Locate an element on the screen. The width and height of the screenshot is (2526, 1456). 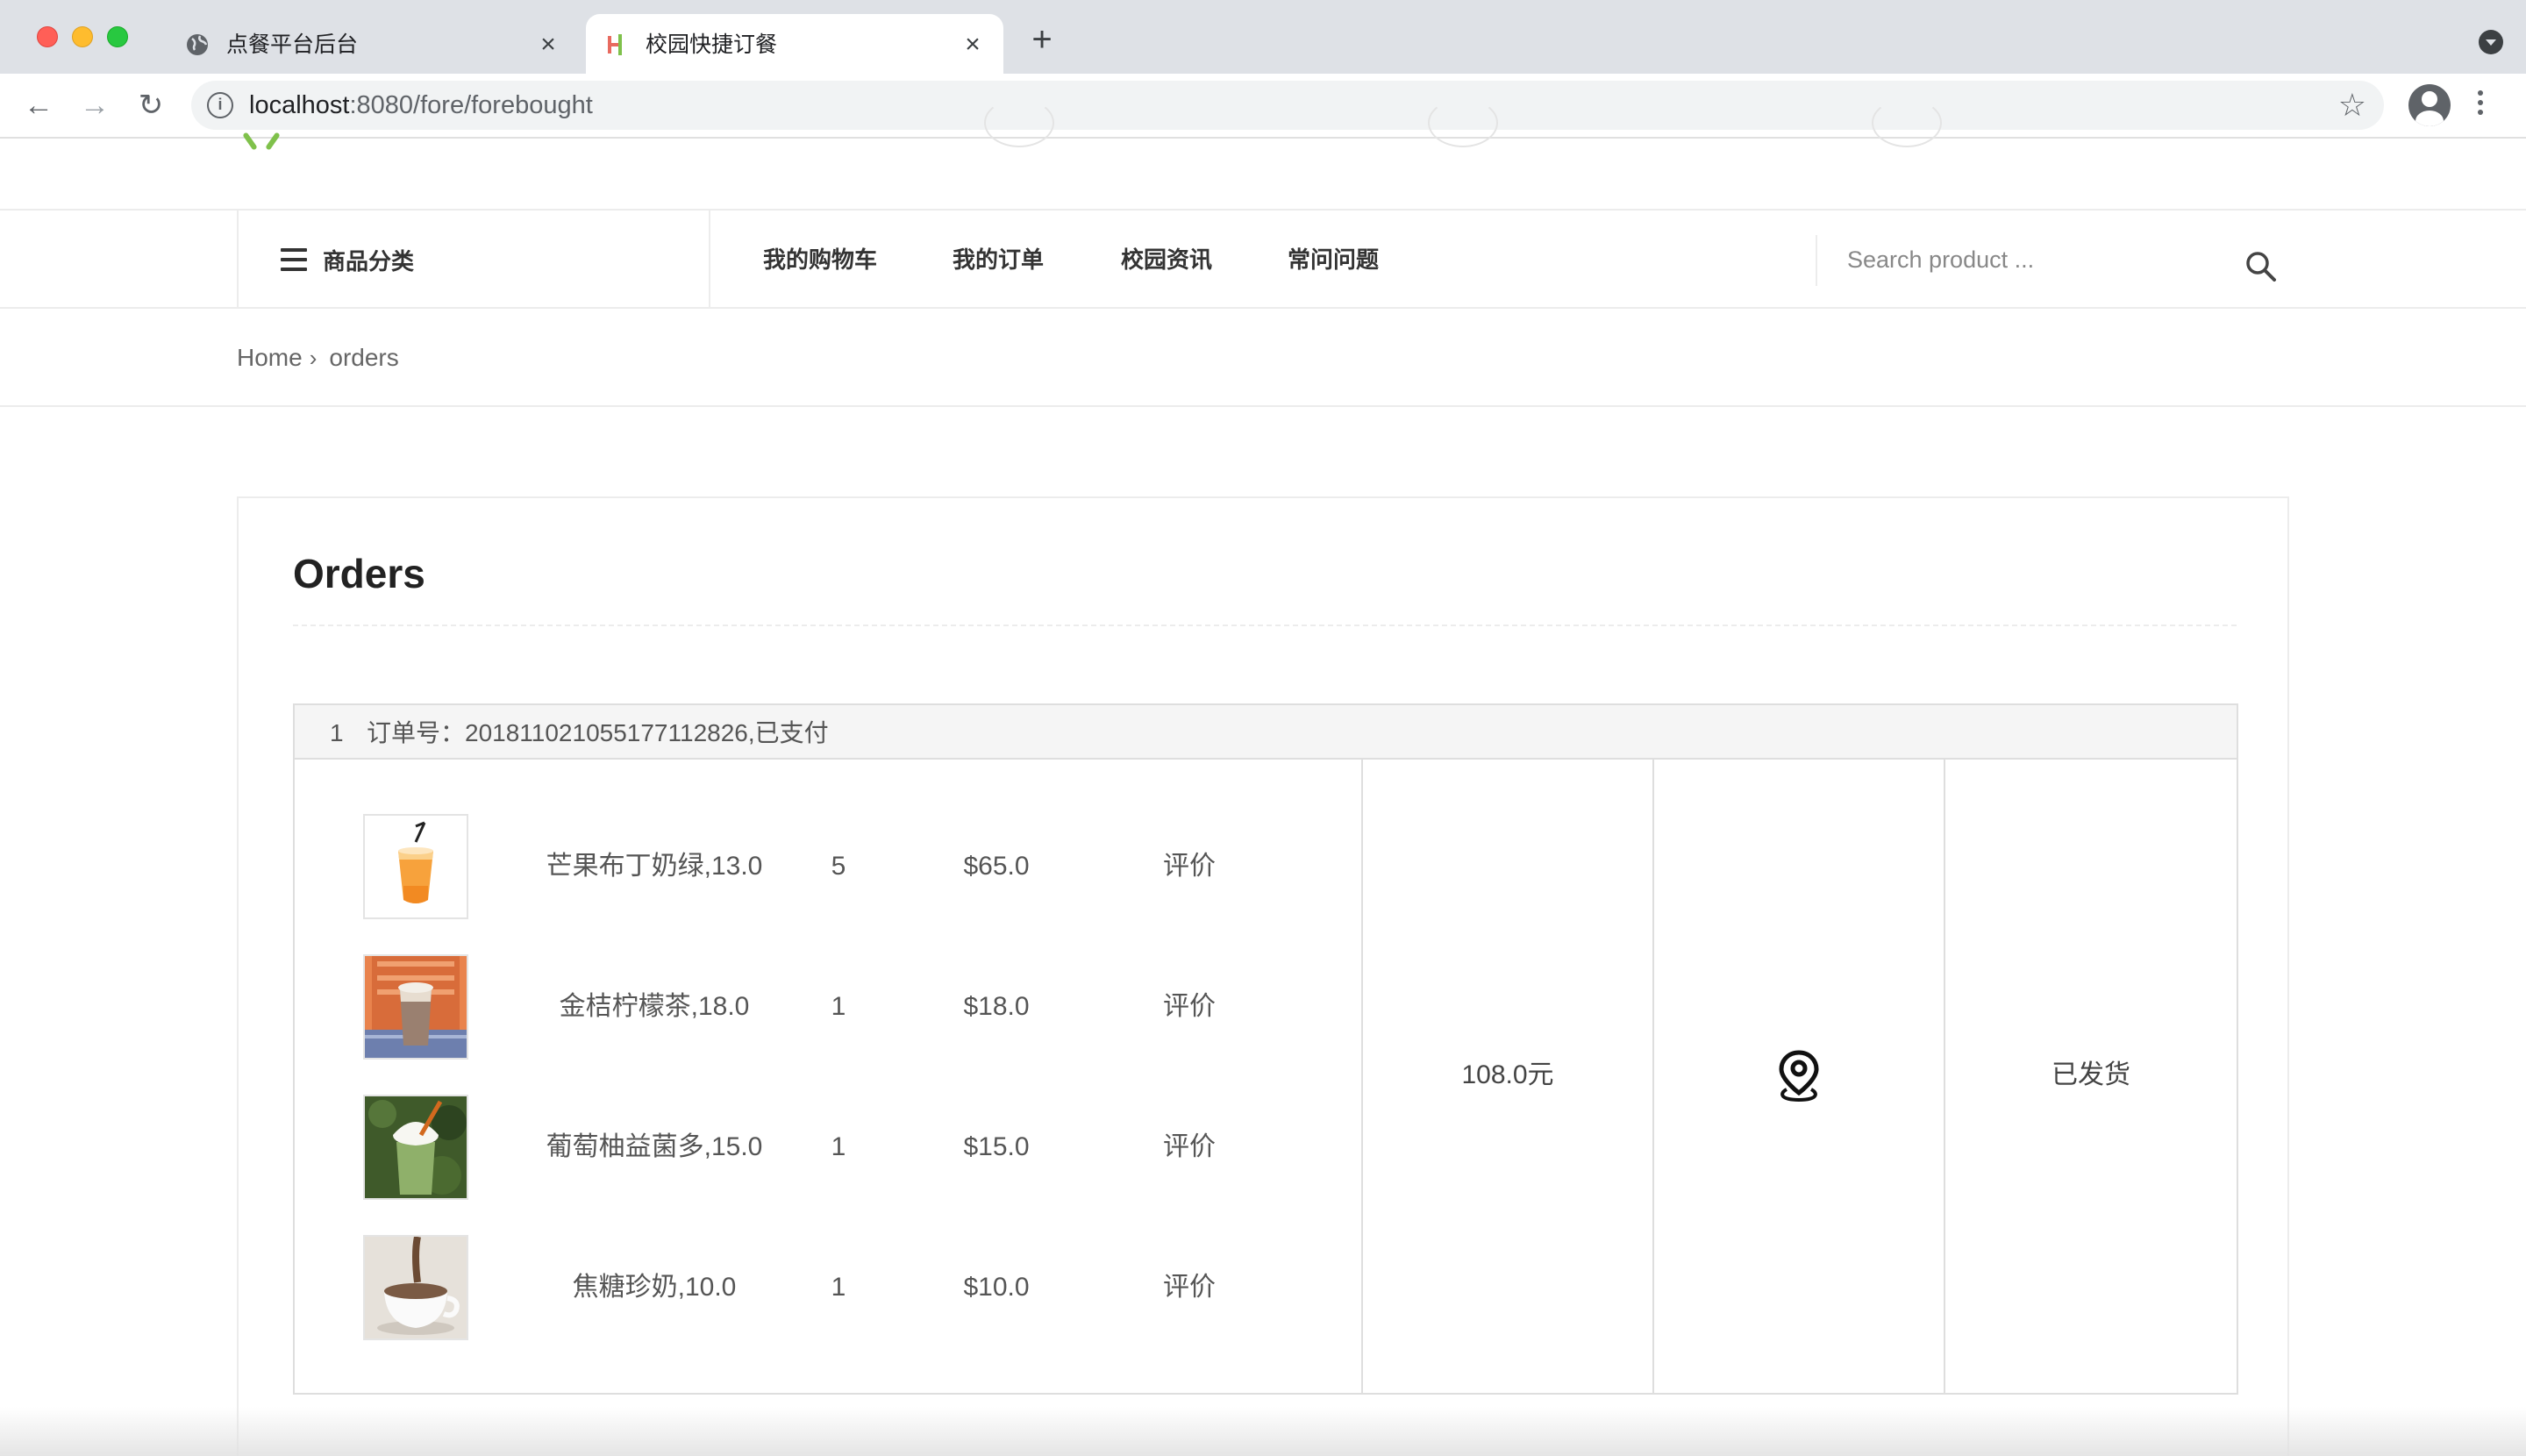
bookmark-star-icon: ☆ is located at coordinates (2352, 105).